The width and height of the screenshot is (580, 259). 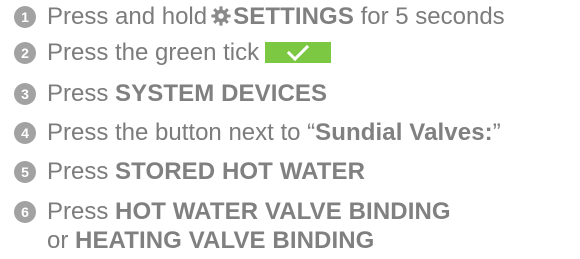 What do you see at coordinates (127, 16) in the screenshot?
I see `step-1-text: Press and hold` at bounding box center [127, 16].